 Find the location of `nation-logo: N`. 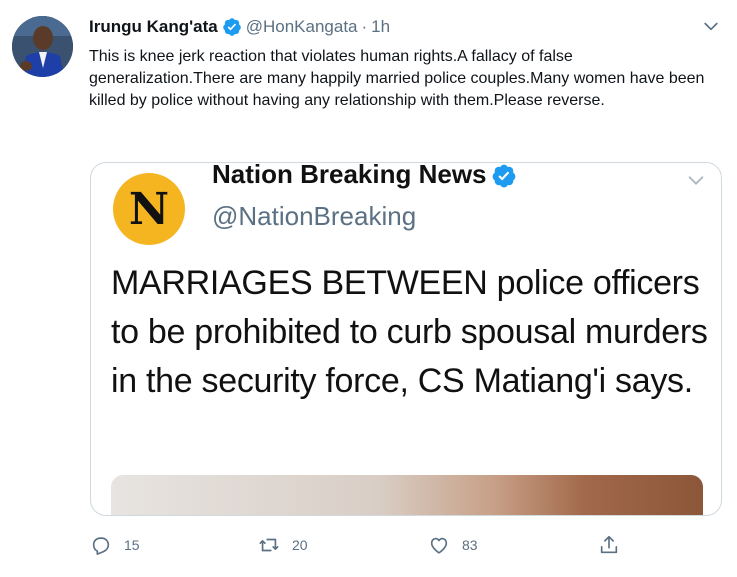

nation-logo: N is located at coordinates (149, 209).